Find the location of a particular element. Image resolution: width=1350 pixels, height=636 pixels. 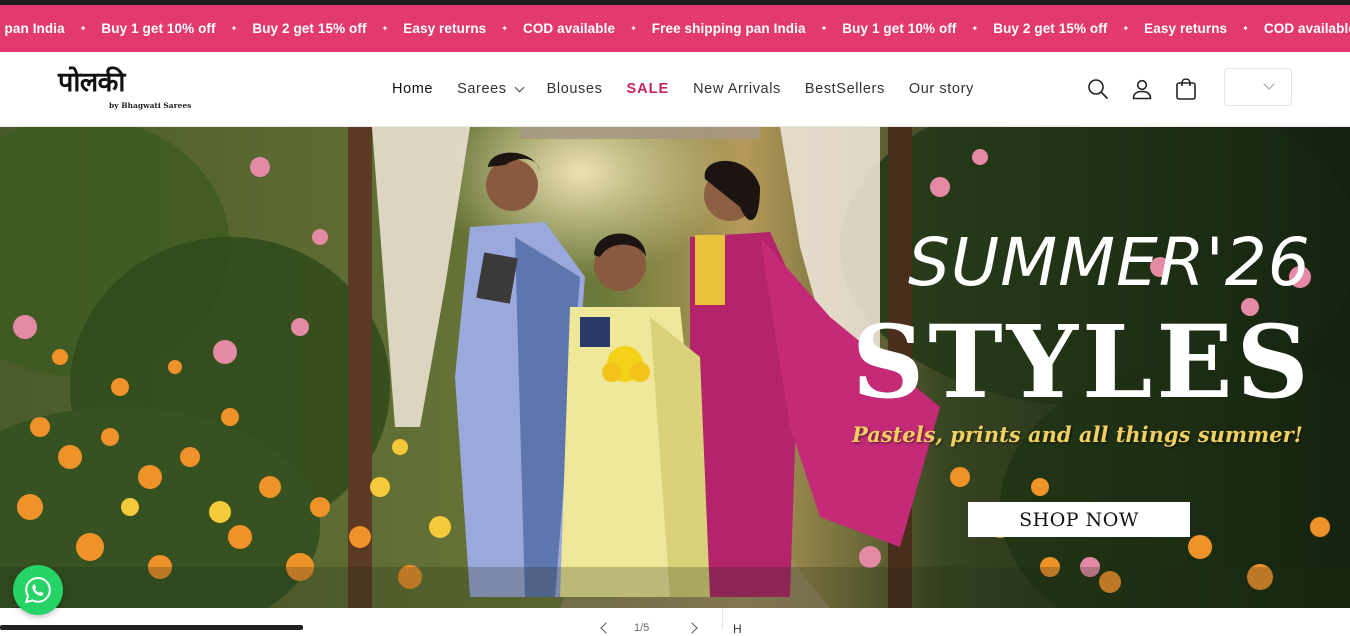

nav-bestsellers: BestSellers is located at coordinates (845, 89).